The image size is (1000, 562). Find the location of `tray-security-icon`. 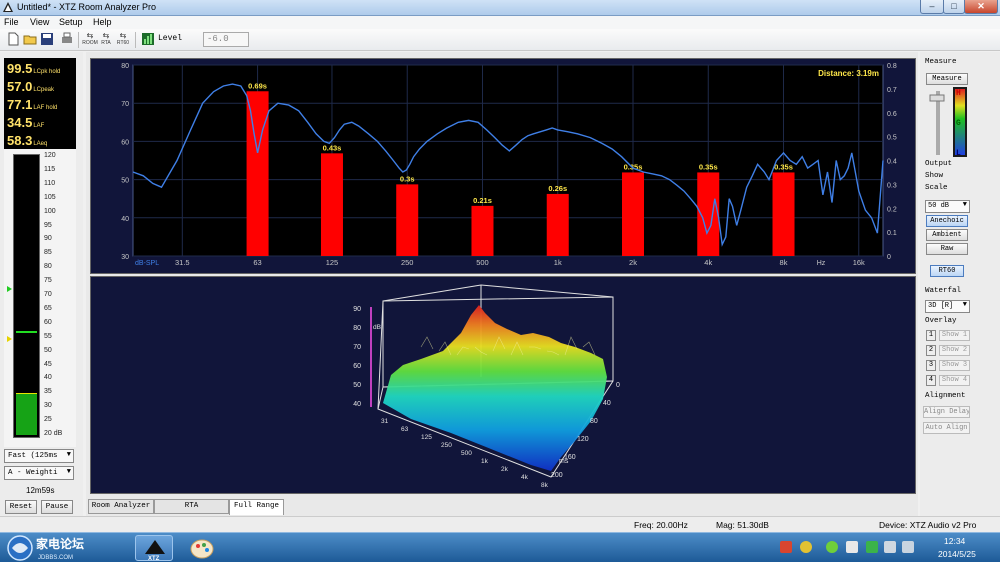

tray-security-icon is located at coordinates (832, 547).